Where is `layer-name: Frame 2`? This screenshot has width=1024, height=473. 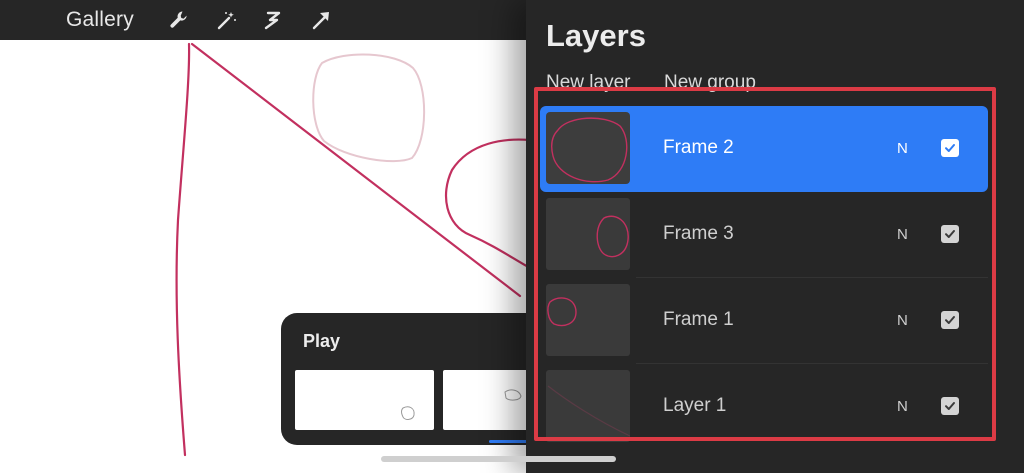
layer-name: Frame 2 is located at coordinates (698, 148).